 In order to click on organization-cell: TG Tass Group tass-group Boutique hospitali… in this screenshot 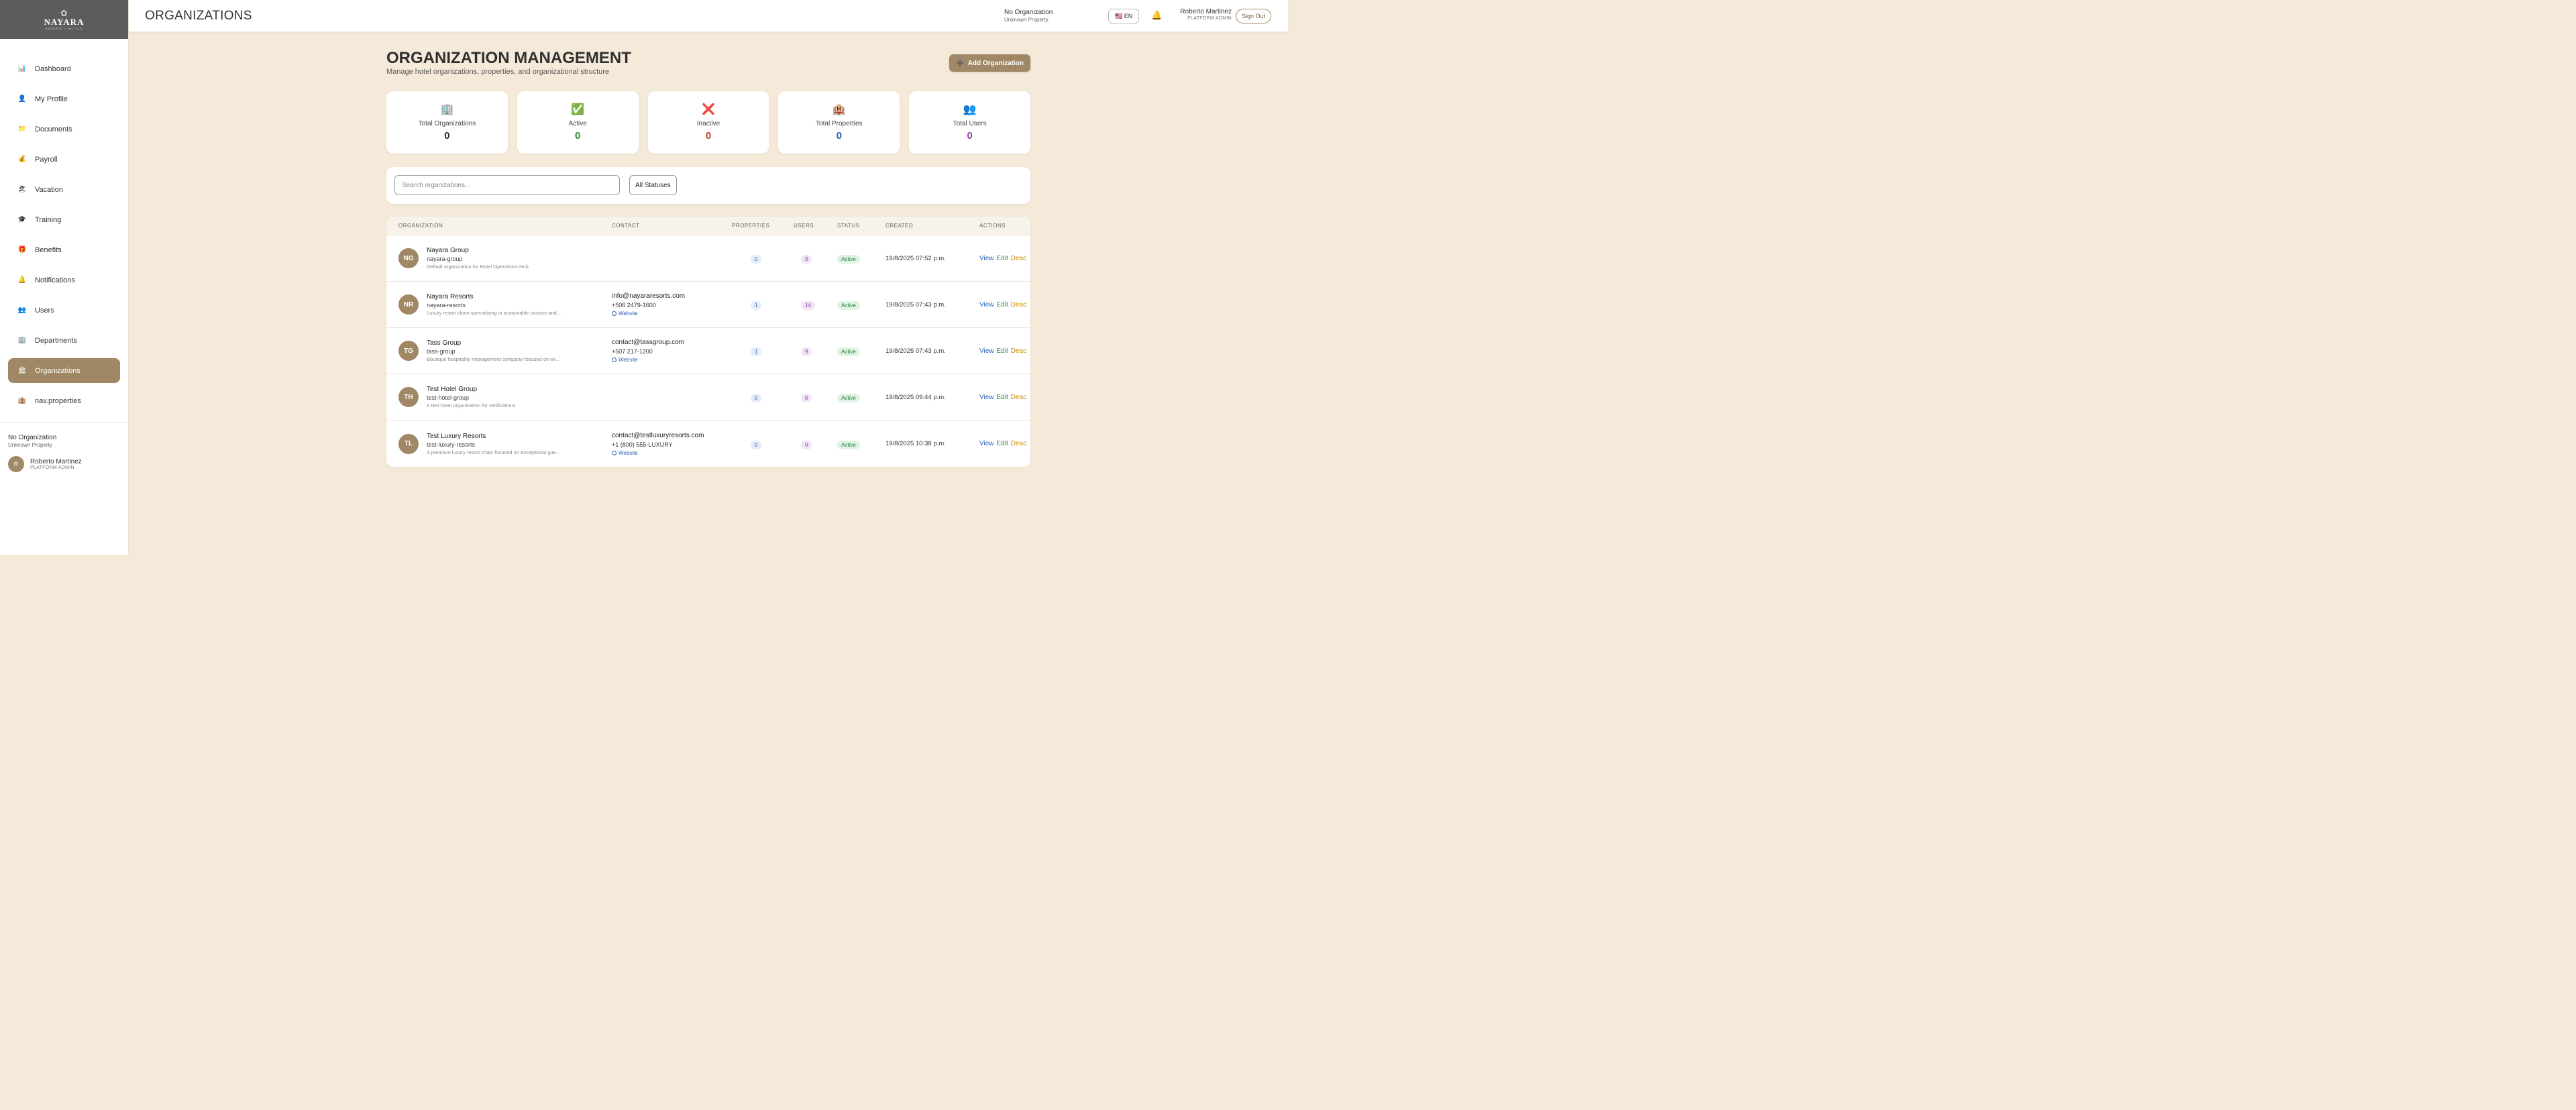, I will do `click(478, 350)`.